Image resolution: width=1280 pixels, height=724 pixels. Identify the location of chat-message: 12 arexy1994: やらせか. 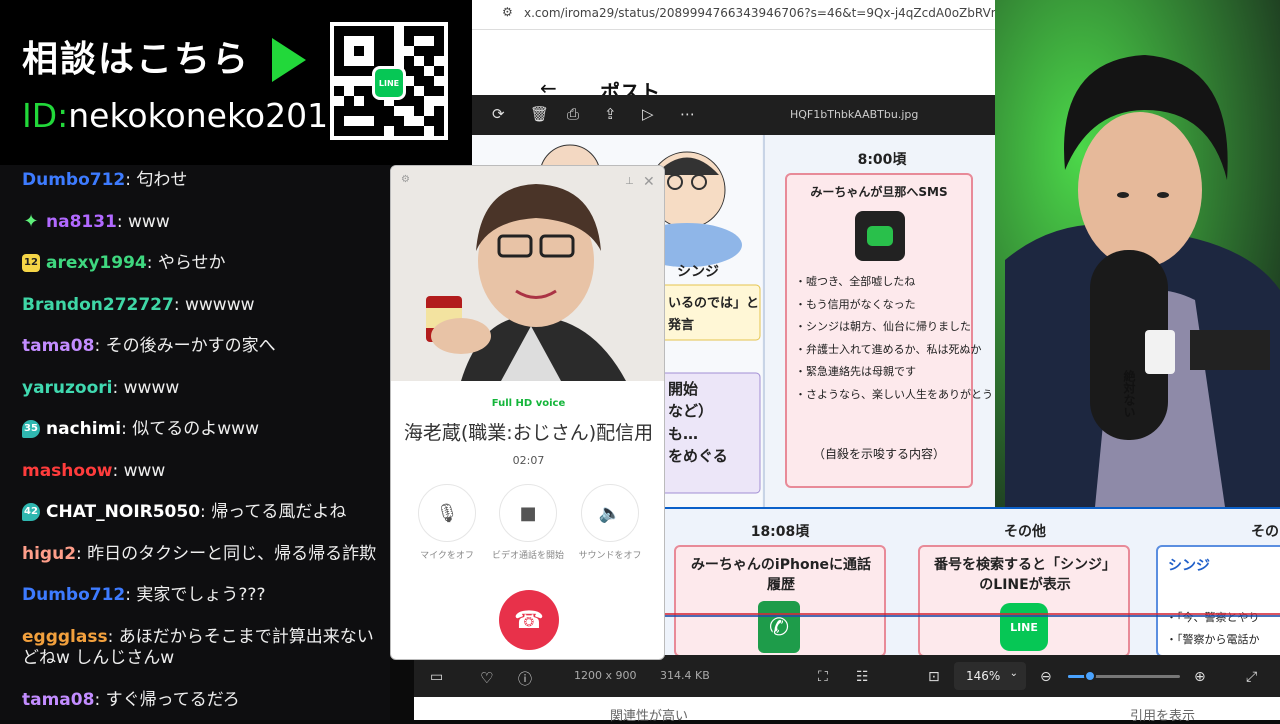
(124, 263).